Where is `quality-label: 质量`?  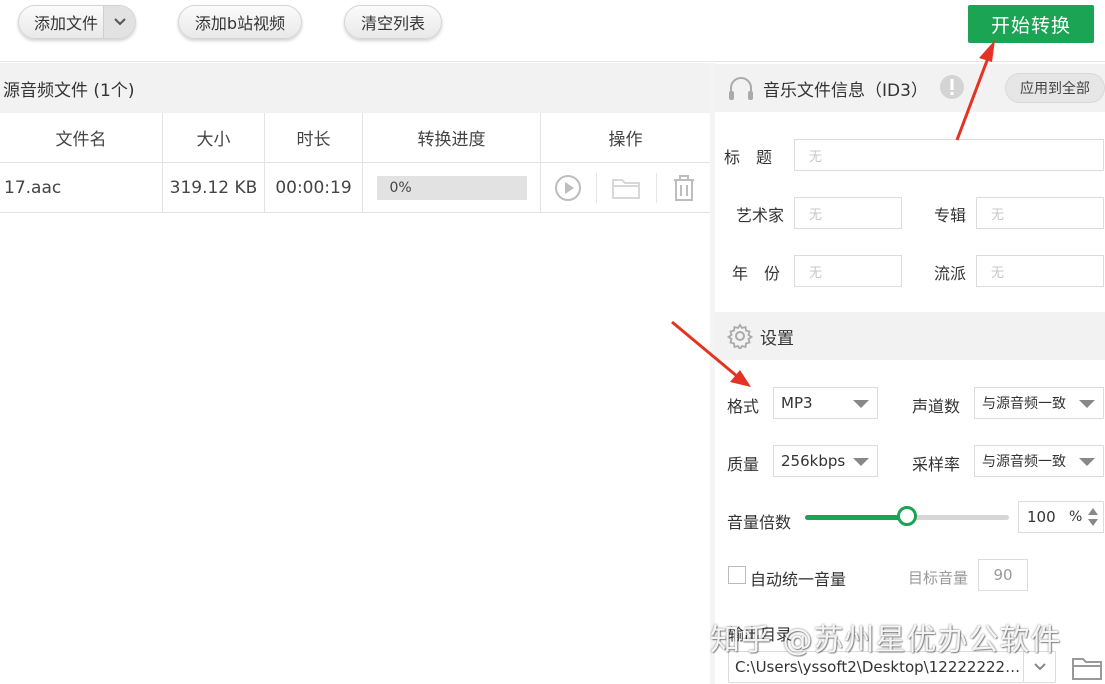
quality-label: 质量 is located at coordinates (743, 464).